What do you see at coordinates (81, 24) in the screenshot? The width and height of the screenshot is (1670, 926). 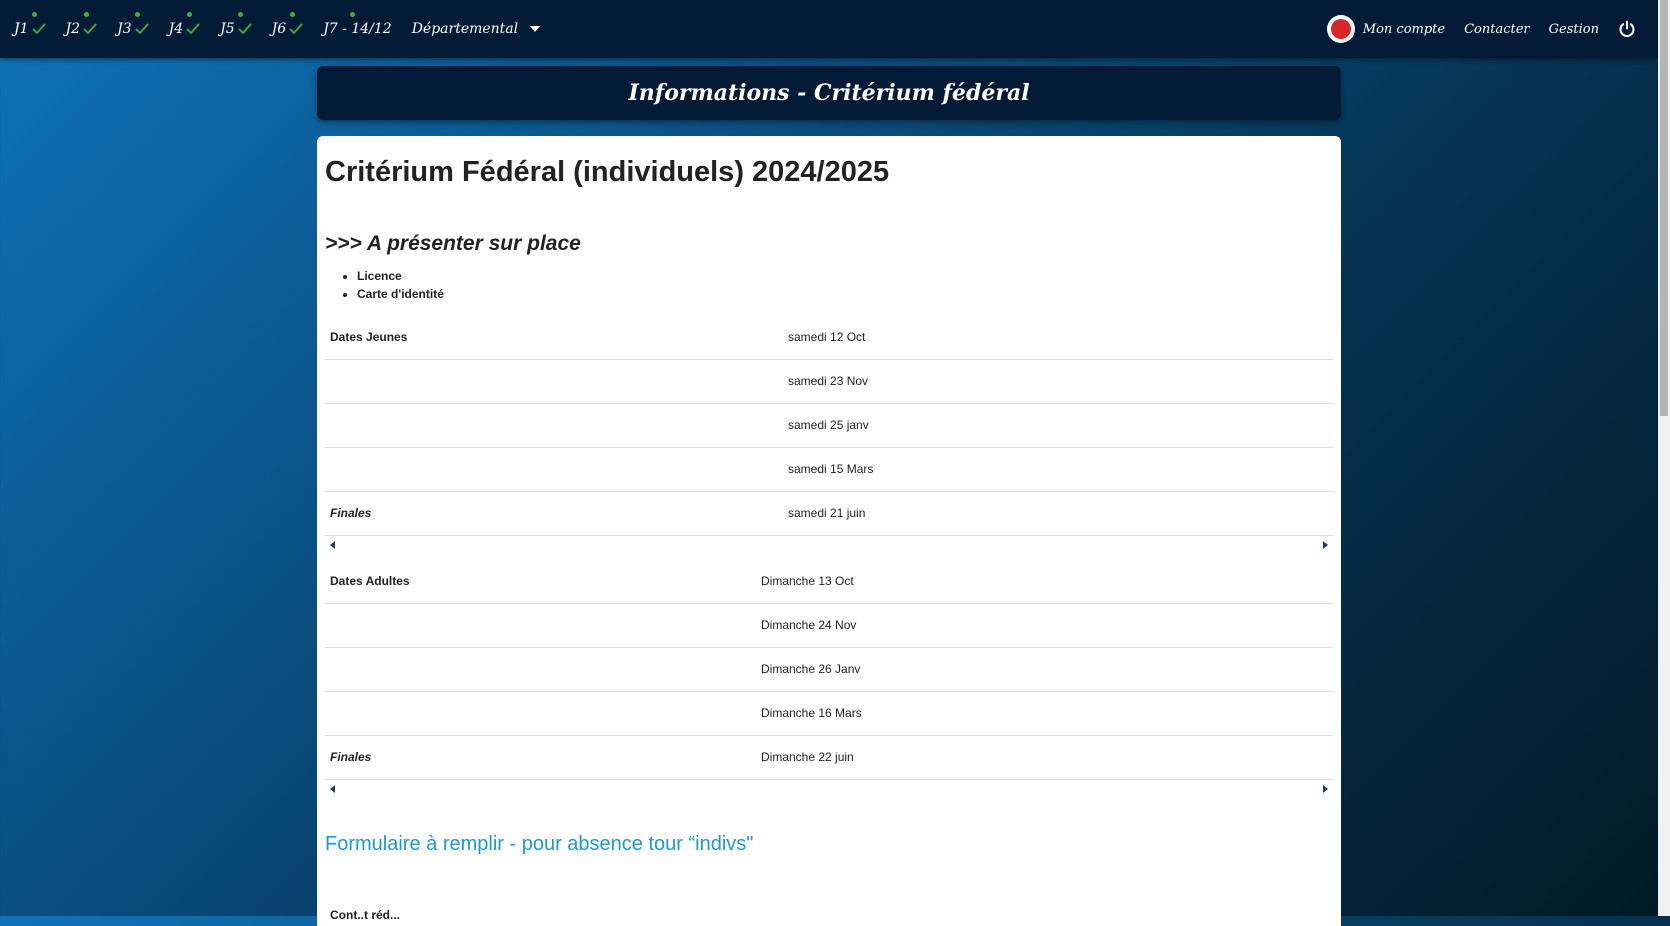 I see `nav-j2: J2` at bounding box center [81, 24].